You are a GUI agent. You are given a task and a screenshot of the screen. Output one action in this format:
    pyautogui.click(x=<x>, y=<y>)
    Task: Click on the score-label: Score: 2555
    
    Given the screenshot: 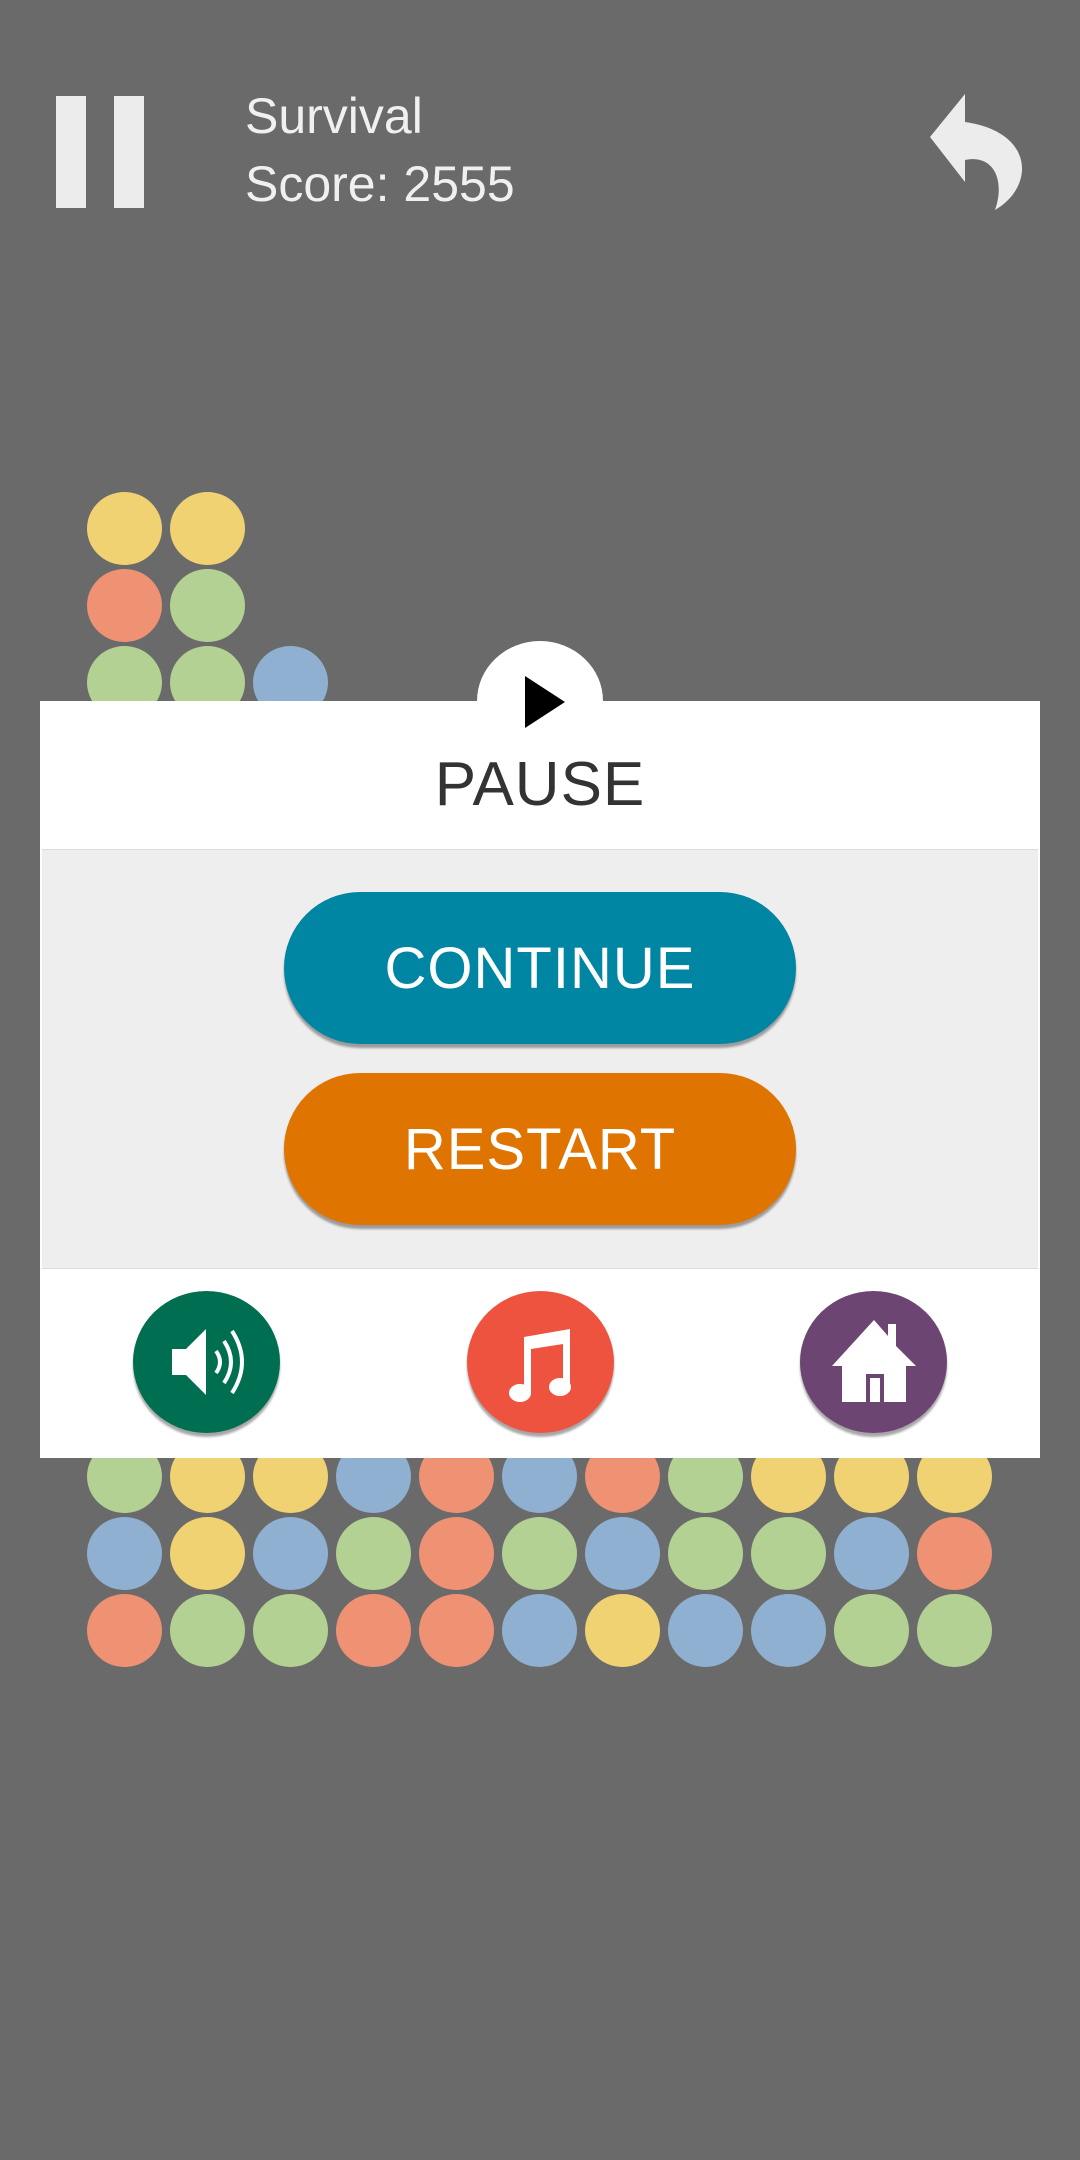 What is the action you would take?
    pyautogui.click(x=380, y=184)
    